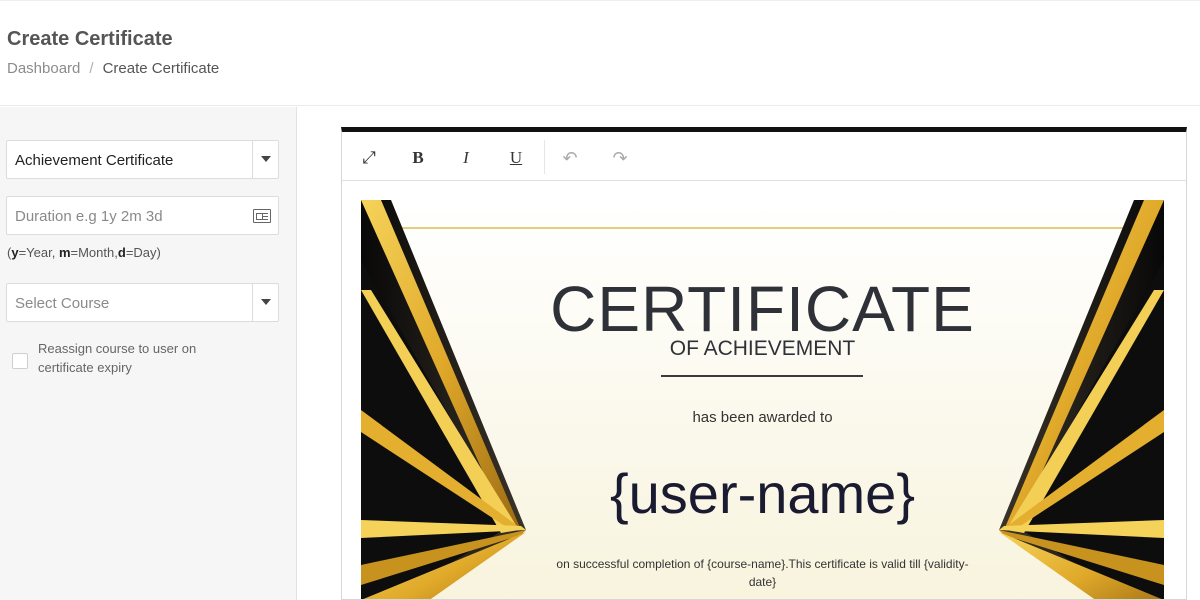 The width and height of the screenshot is (1200, 600). Describe the element at coordinates (94, 160) in the screenshot. I see `template-select-value: Achievement Certificate` at that location.